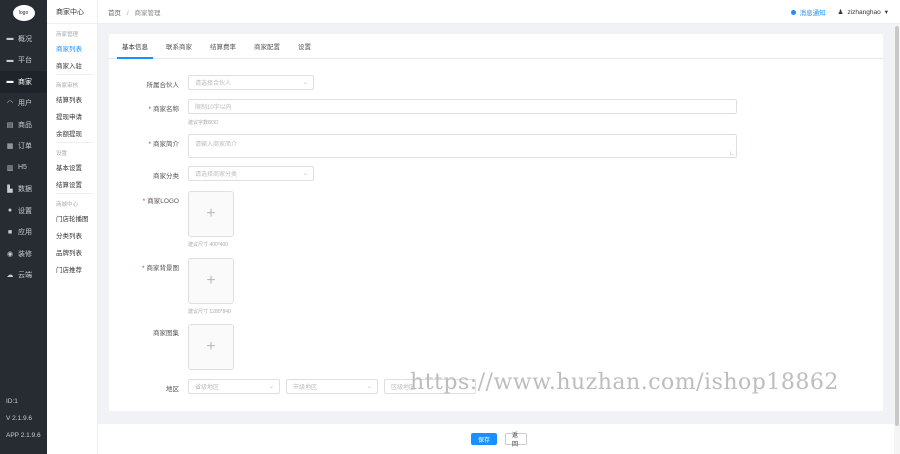  I want to click on breadcrumb-current: 商家管理, so click(147, 13).